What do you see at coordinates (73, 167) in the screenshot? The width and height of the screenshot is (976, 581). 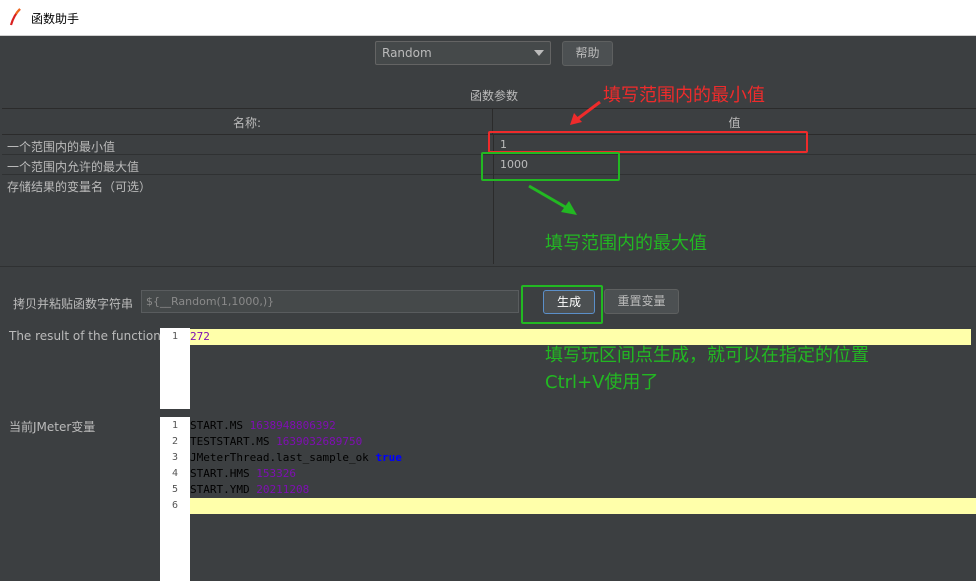 I see `param-name: 一个范围内允许的最大值` at bounding box center [73, 167].